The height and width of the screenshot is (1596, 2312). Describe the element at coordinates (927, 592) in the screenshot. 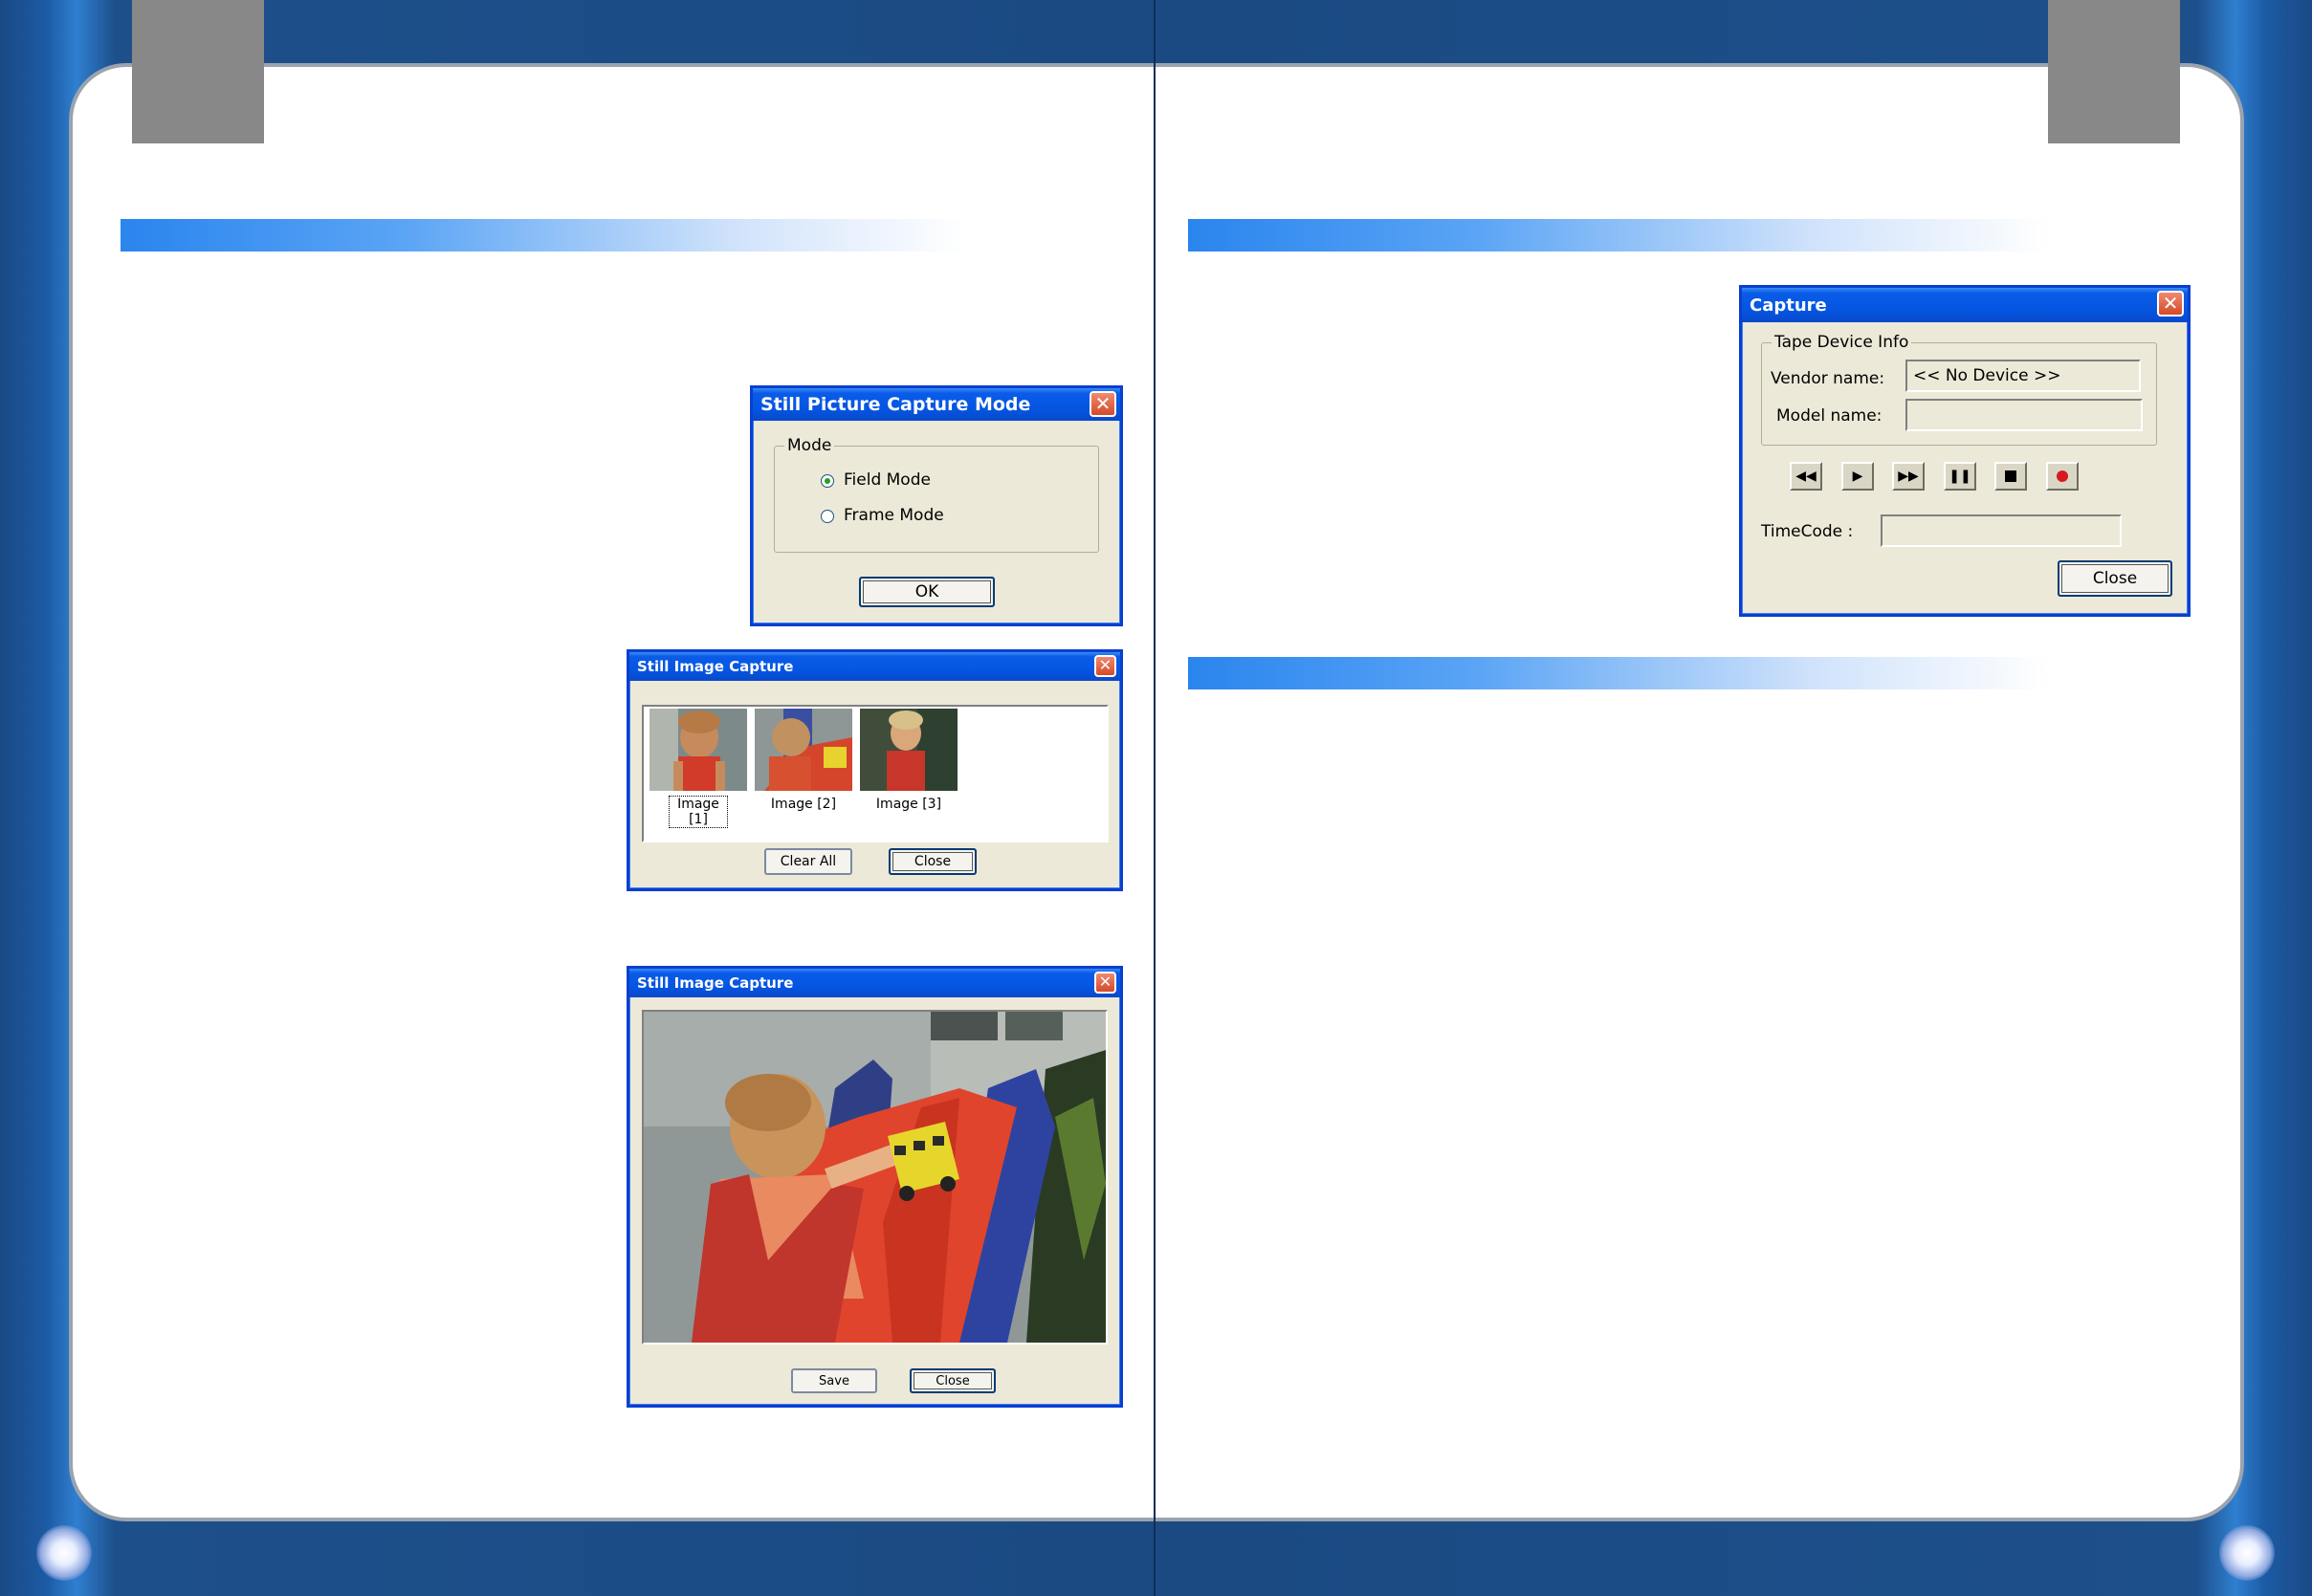

I see `ok-button: OK` at that location.